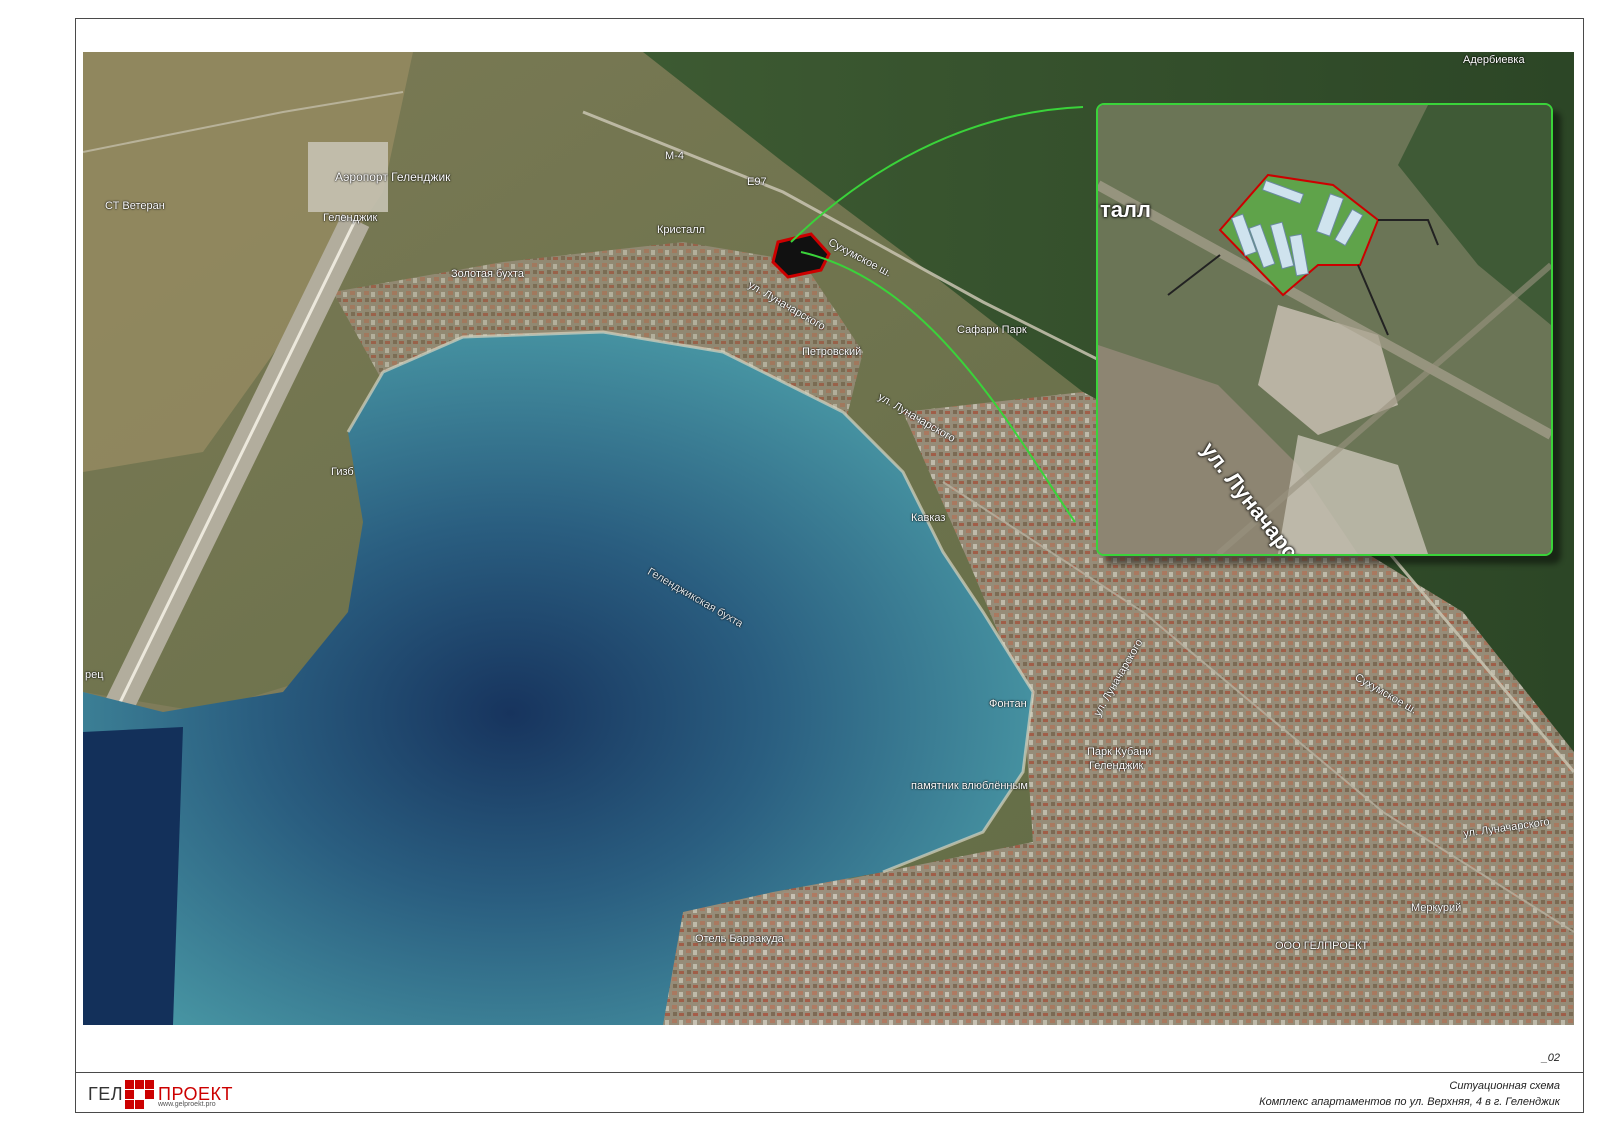  I want to click on map-label-rets: рец, so click(94, 675).